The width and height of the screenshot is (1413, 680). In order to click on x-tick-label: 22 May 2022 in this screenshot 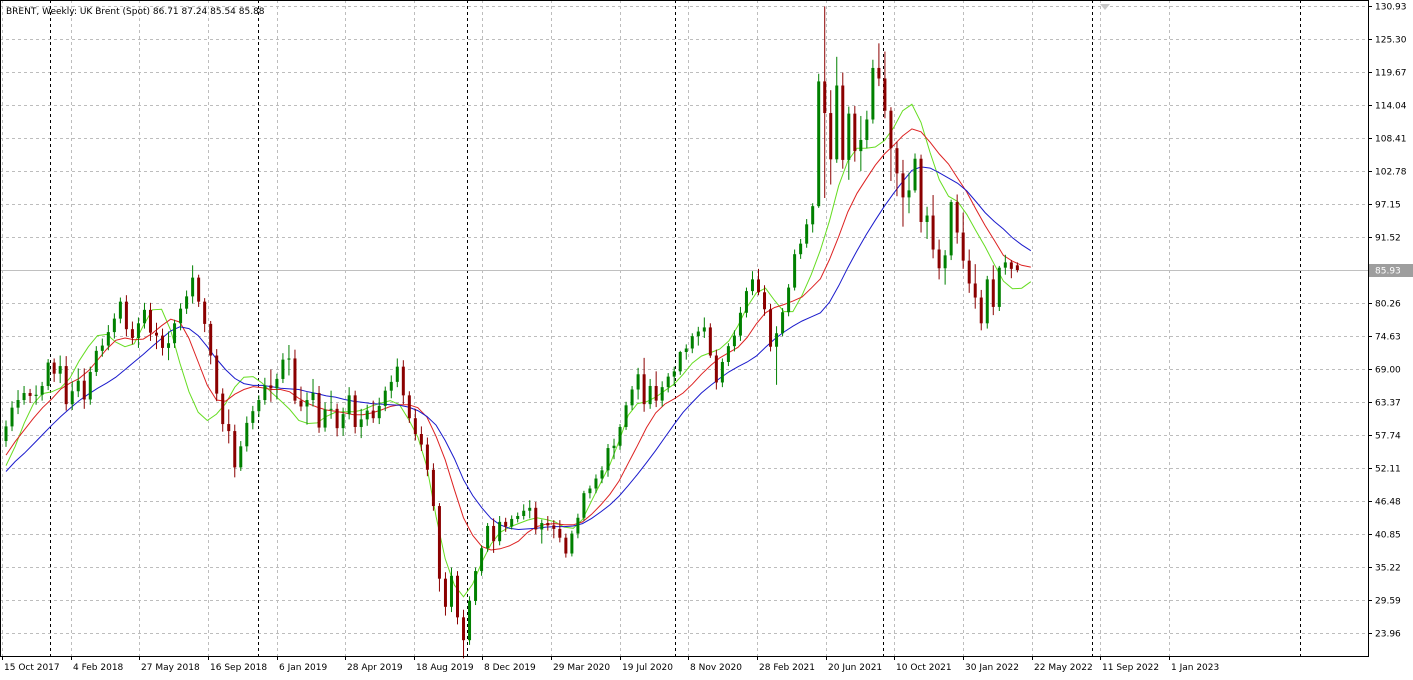, I will do `click(1063, 668)`.